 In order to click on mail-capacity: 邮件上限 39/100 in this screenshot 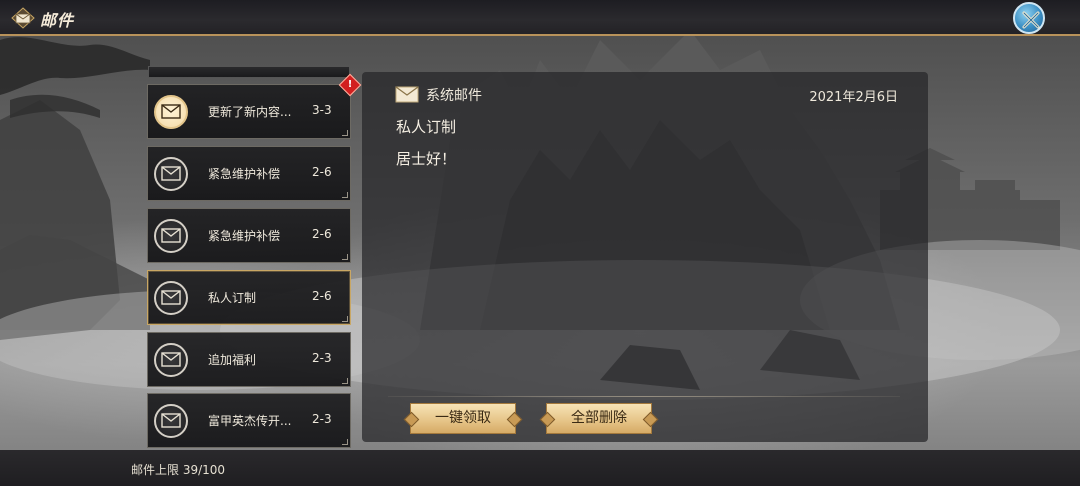, I will do `click(178, 470)`.